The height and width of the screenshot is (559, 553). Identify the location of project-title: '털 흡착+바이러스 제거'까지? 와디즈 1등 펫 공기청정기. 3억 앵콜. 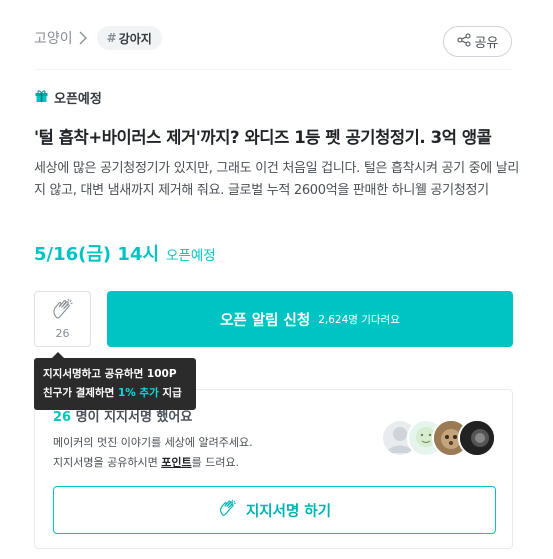
(263, 137).